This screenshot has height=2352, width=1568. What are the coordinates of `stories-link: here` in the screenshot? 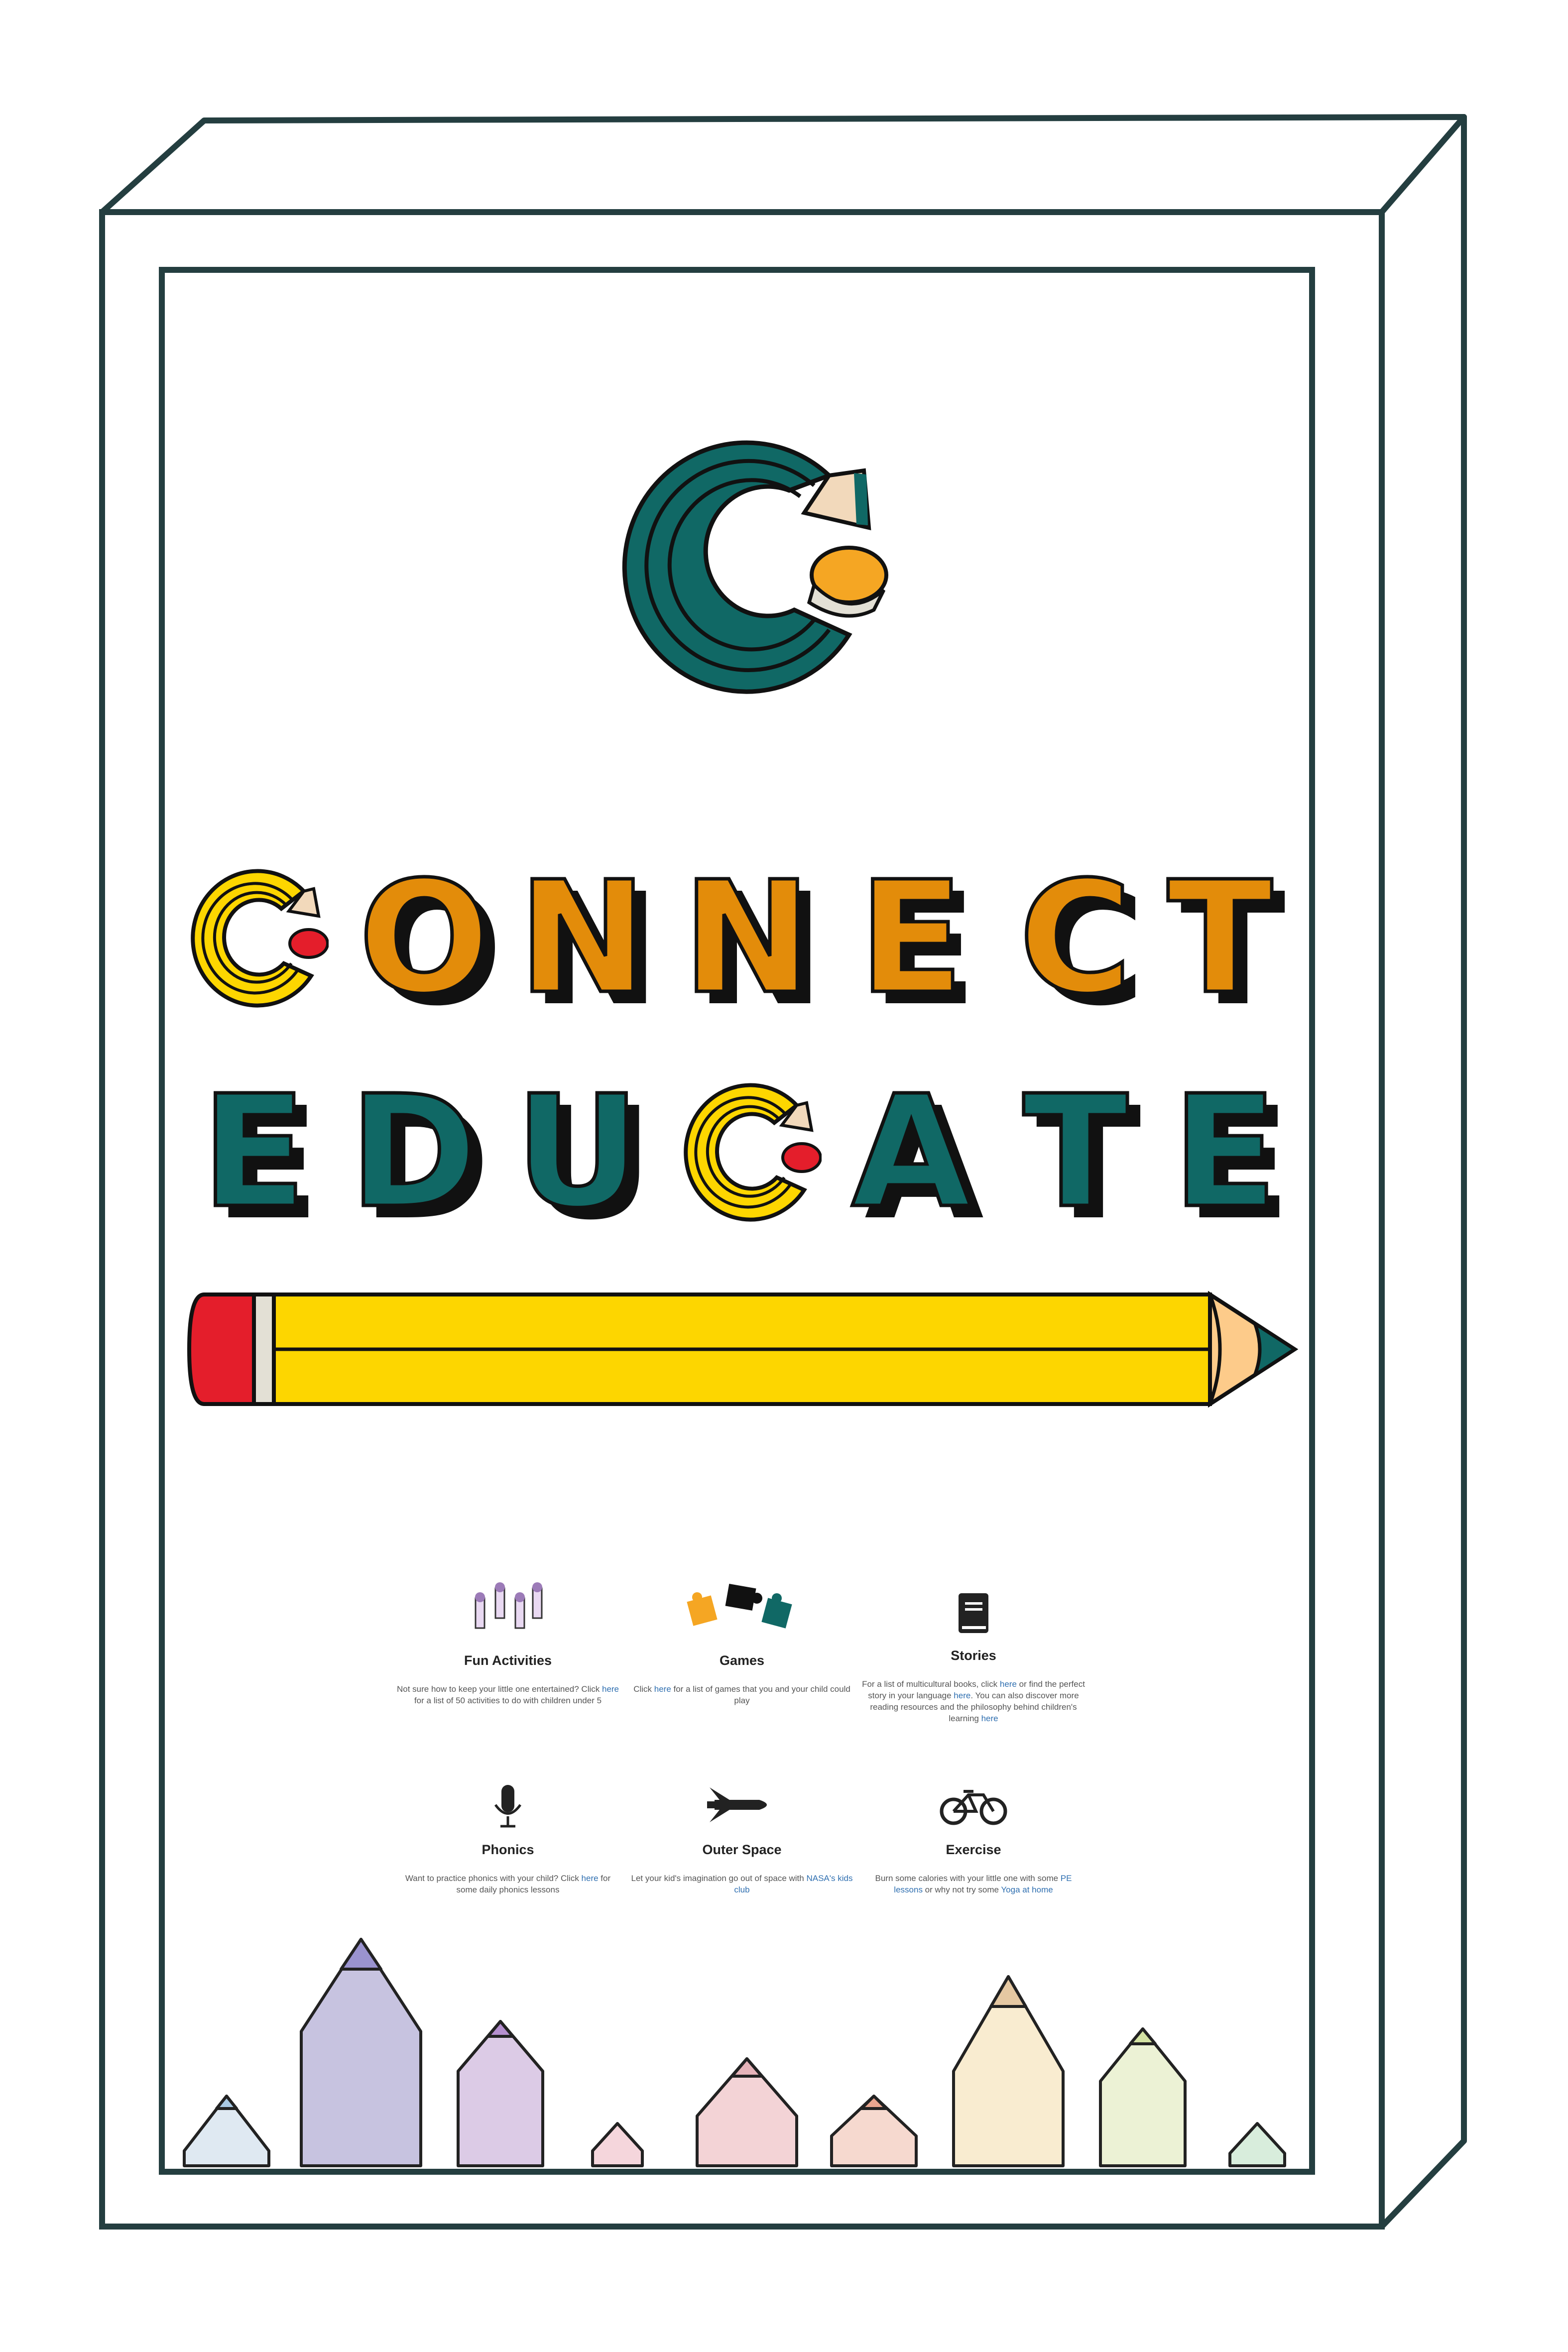 It's located at (1008, 1684).